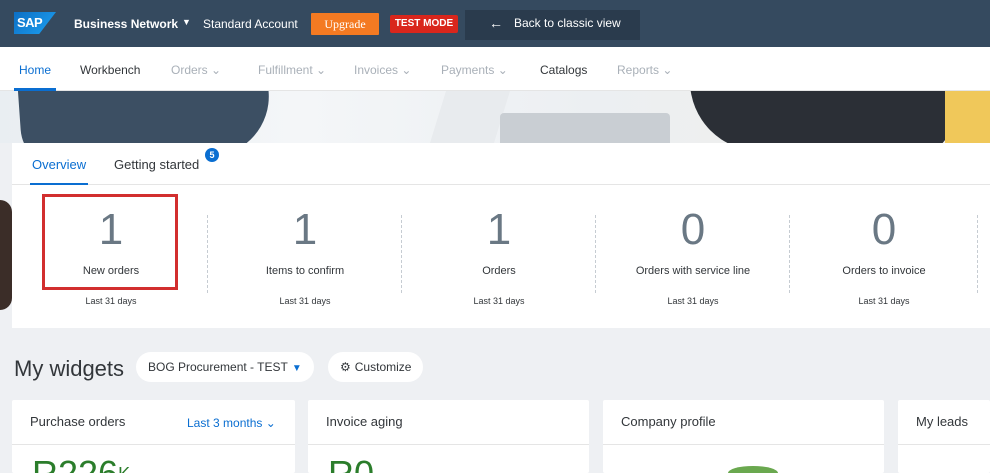  I want to click on sap-logo: SAP, so click(35, 23).